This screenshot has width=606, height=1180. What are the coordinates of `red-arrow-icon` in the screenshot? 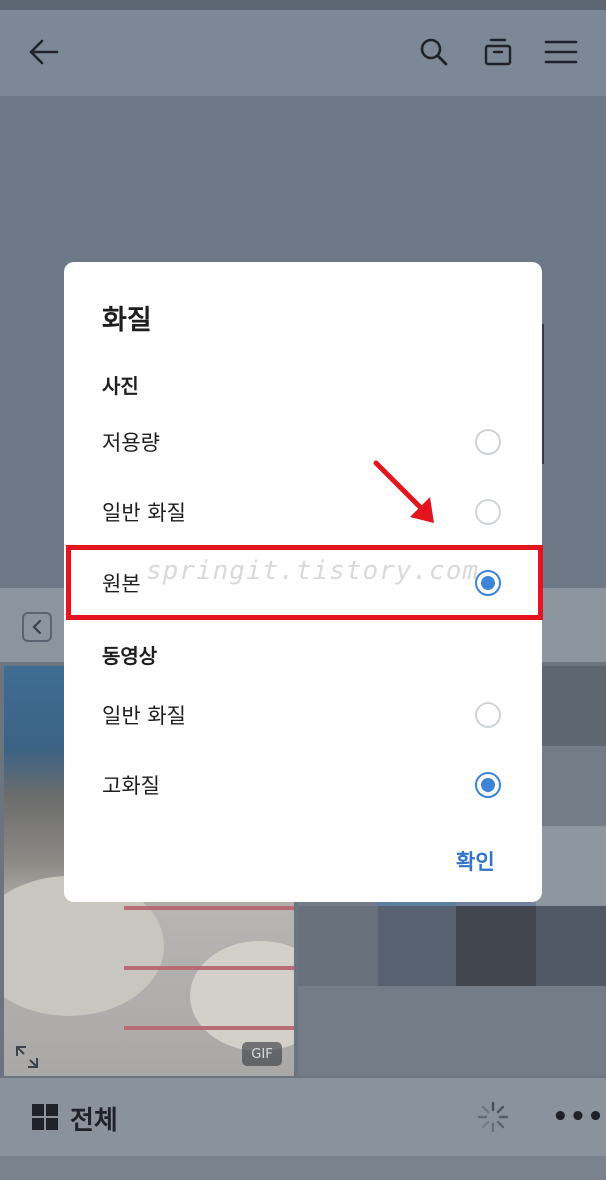 It's located at (408, 495).